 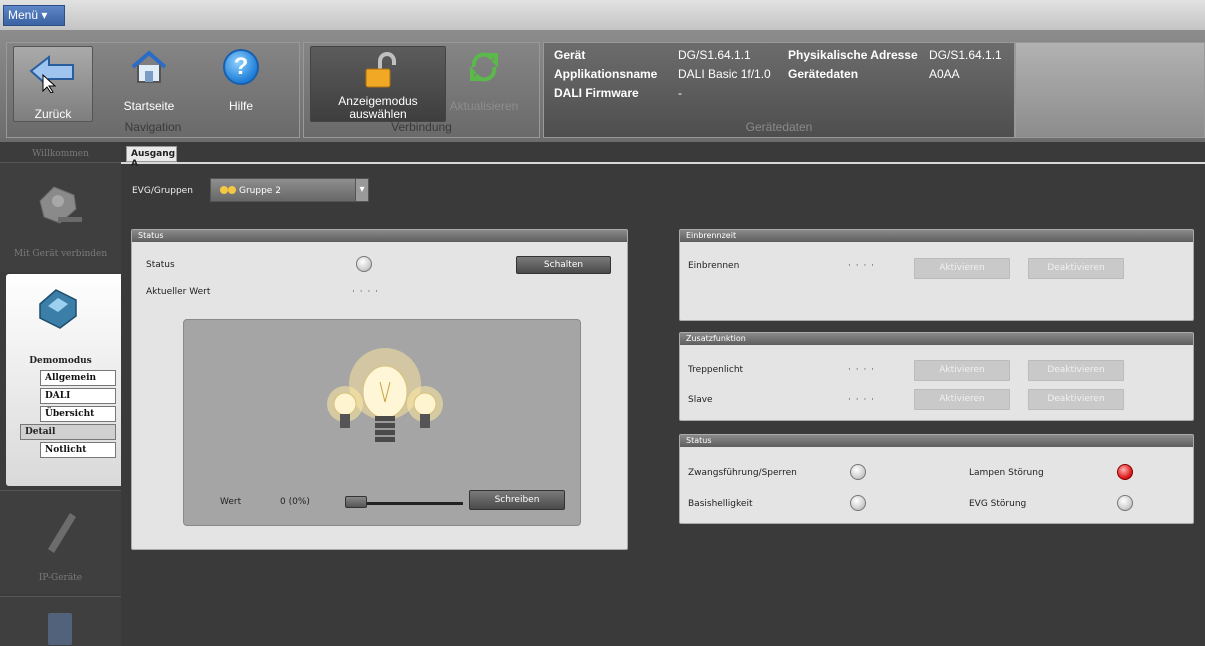 What do you see at coordinates (720, 504) in the screenshot?
I see `basishelligkeit-label: Basishelligkeit` at bounding box center [720, 504].